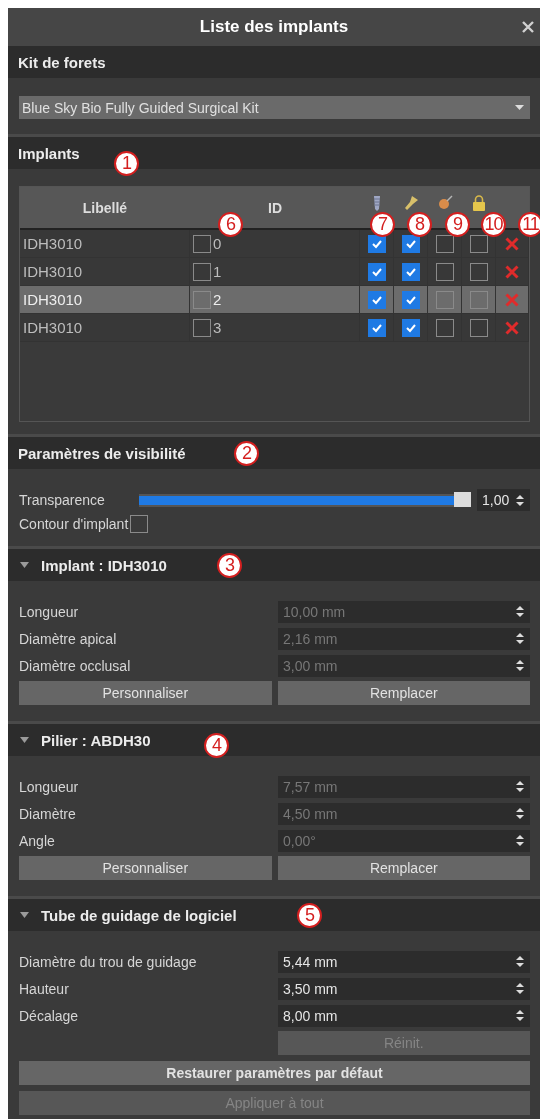 This screenshot has width=545, height=1119. I want to click on callout-number: 2, so click(246, 453).